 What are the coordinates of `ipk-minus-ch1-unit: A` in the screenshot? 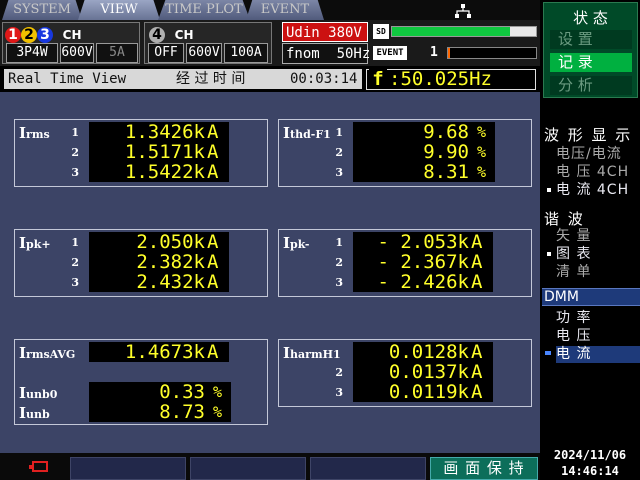 It's located at (482, 242).